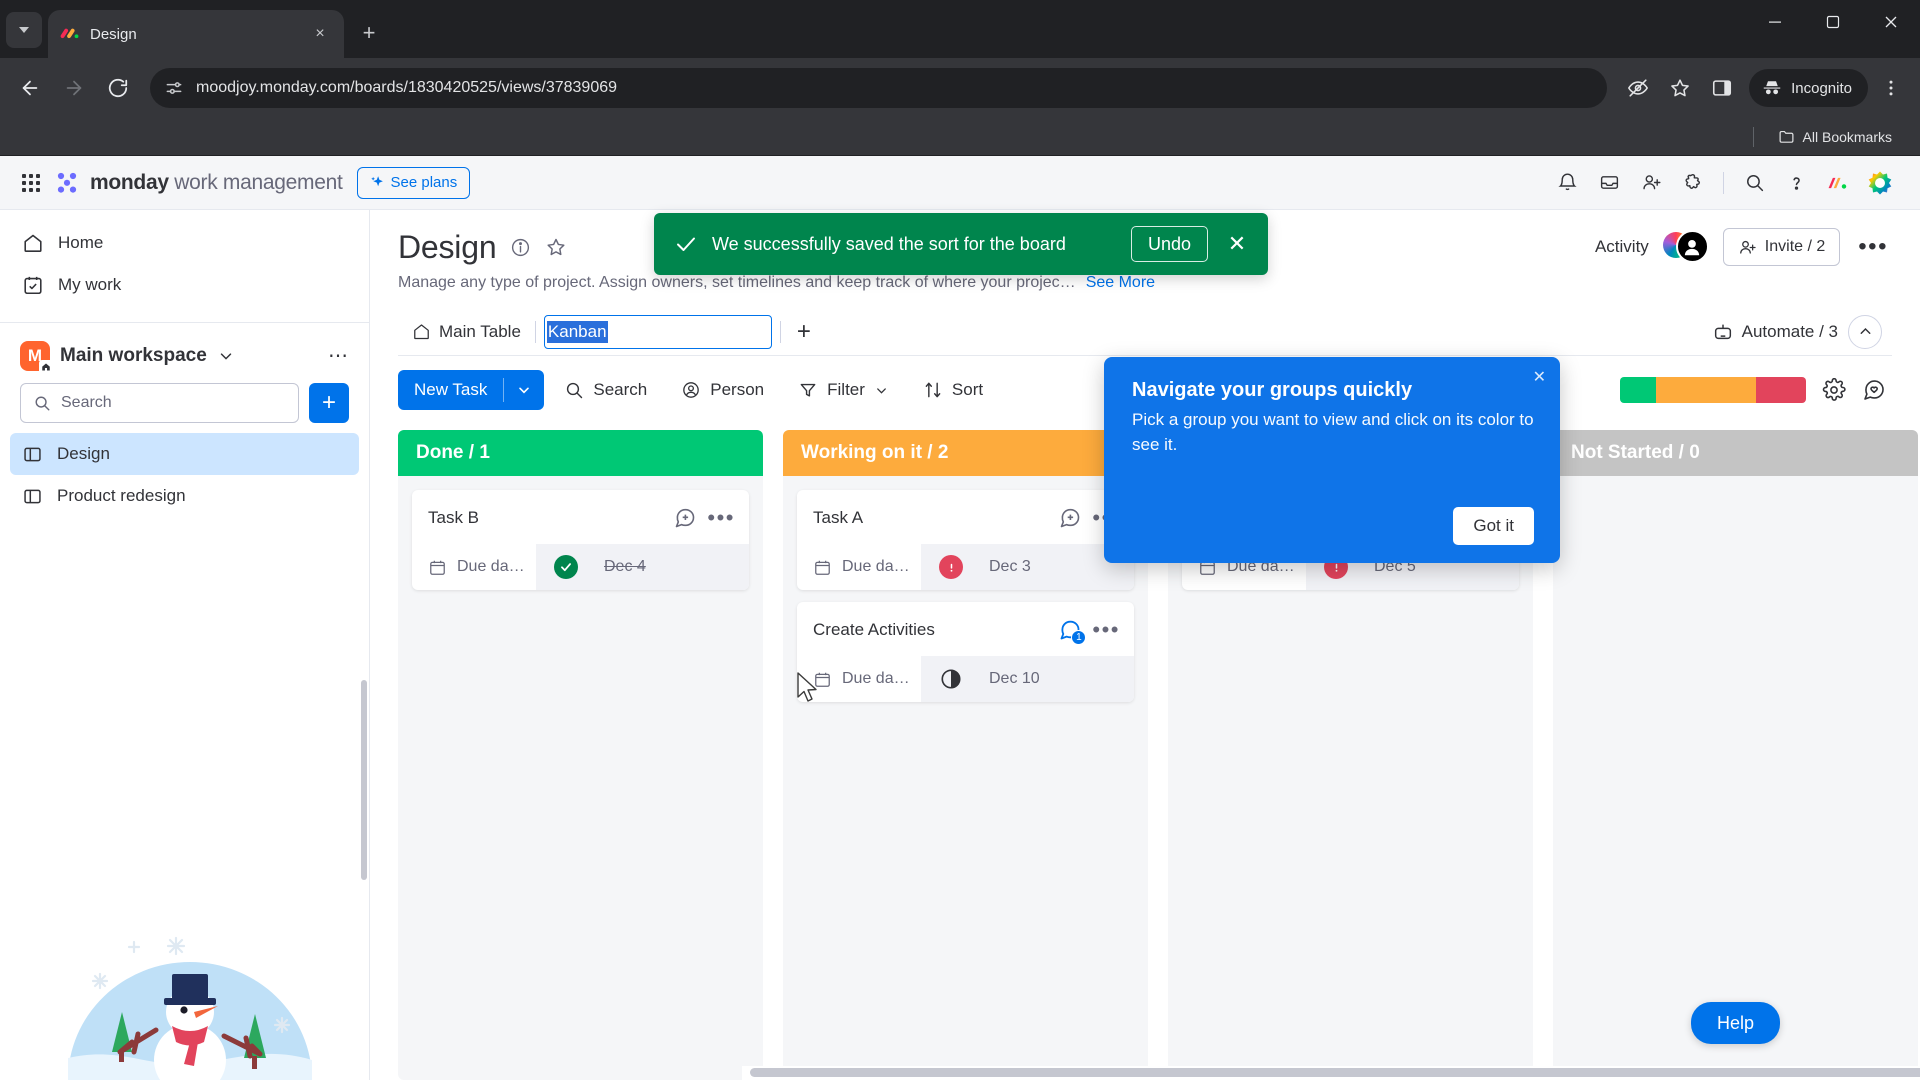  I want to click on undo-button: Undo, so click(1169, 244).